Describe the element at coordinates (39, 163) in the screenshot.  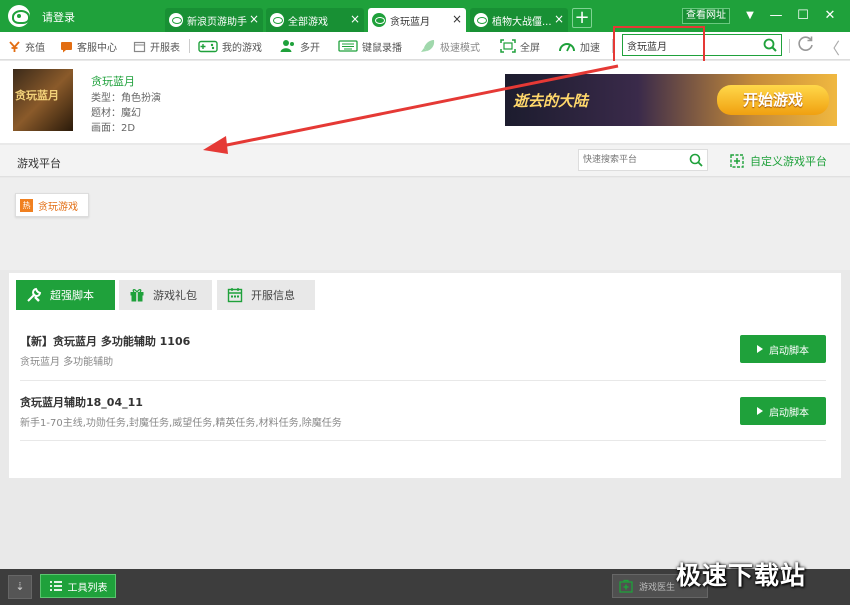
I see `platform-title: 游戏平台` at that location.